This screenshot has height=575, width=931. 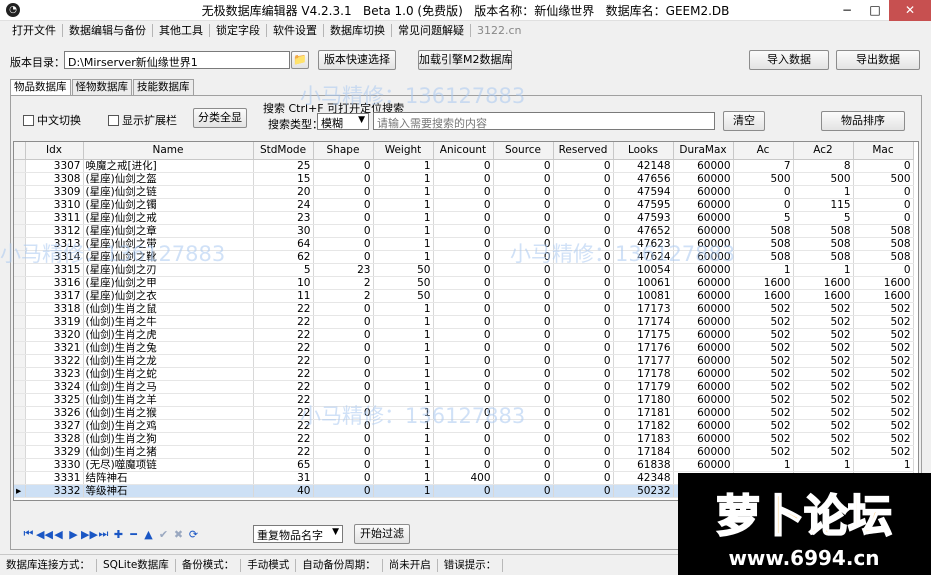 I want to click on table-cell: 3316, so click(x=54, y=283).